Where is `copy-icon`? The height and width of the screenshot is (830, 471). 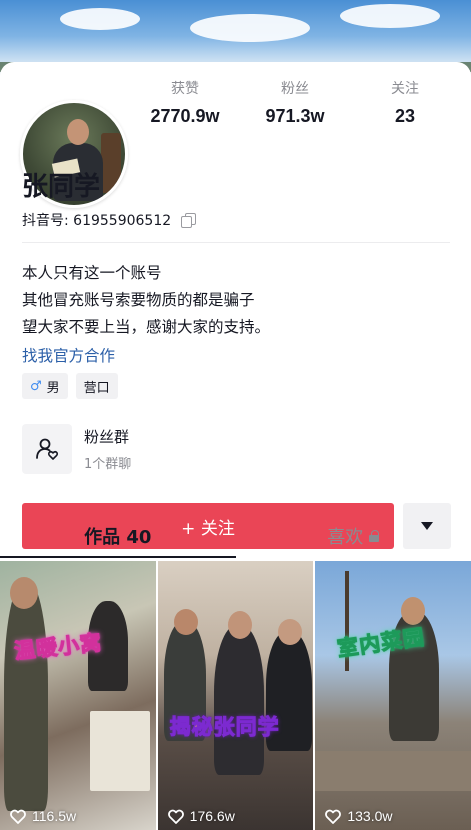
copy-icon is located at coordinates (189, 220).